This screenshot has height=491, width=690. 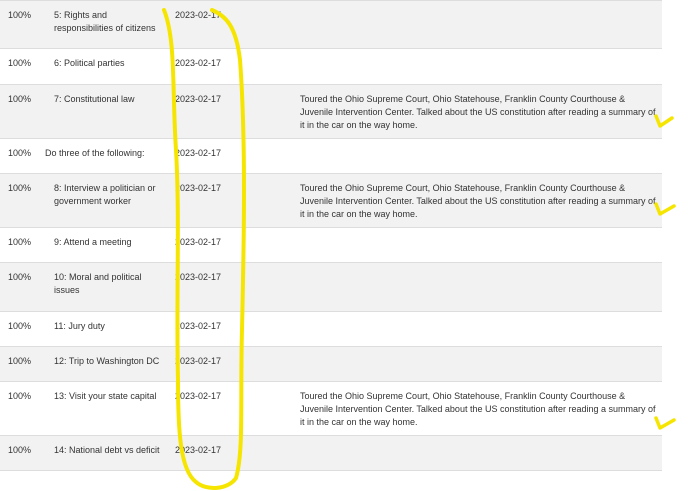 What do you see at coordinates (89, 63) in the screenshot?
I see `requirement-name: 6: Political parties` at bounding box center [89, 63].